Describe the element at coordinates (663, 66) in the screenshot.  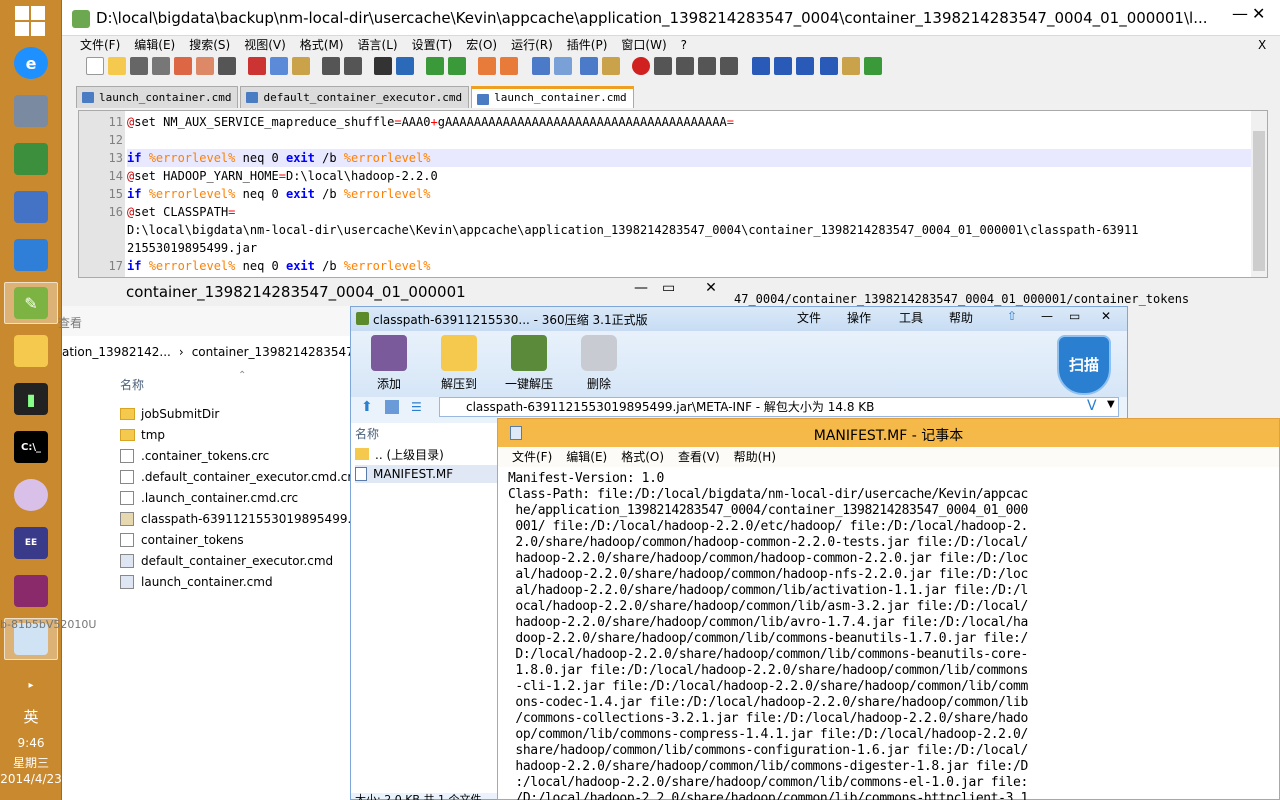
I see `stop-macro-icon` at that location.